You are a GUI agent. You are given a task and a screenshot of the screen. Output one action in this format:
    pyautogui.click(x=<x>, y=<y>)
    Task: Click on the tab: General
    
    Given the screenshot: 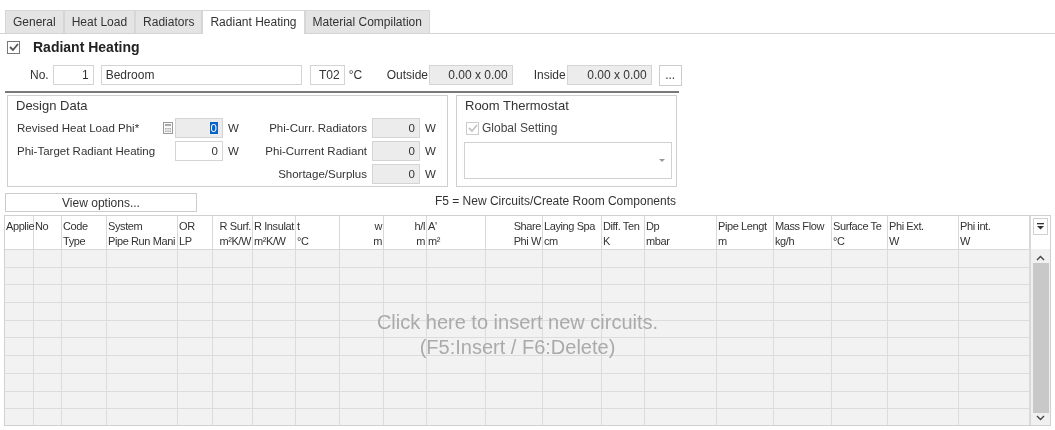 What is the action you would take?
    pyautogui.click(x=34, y=21)
    